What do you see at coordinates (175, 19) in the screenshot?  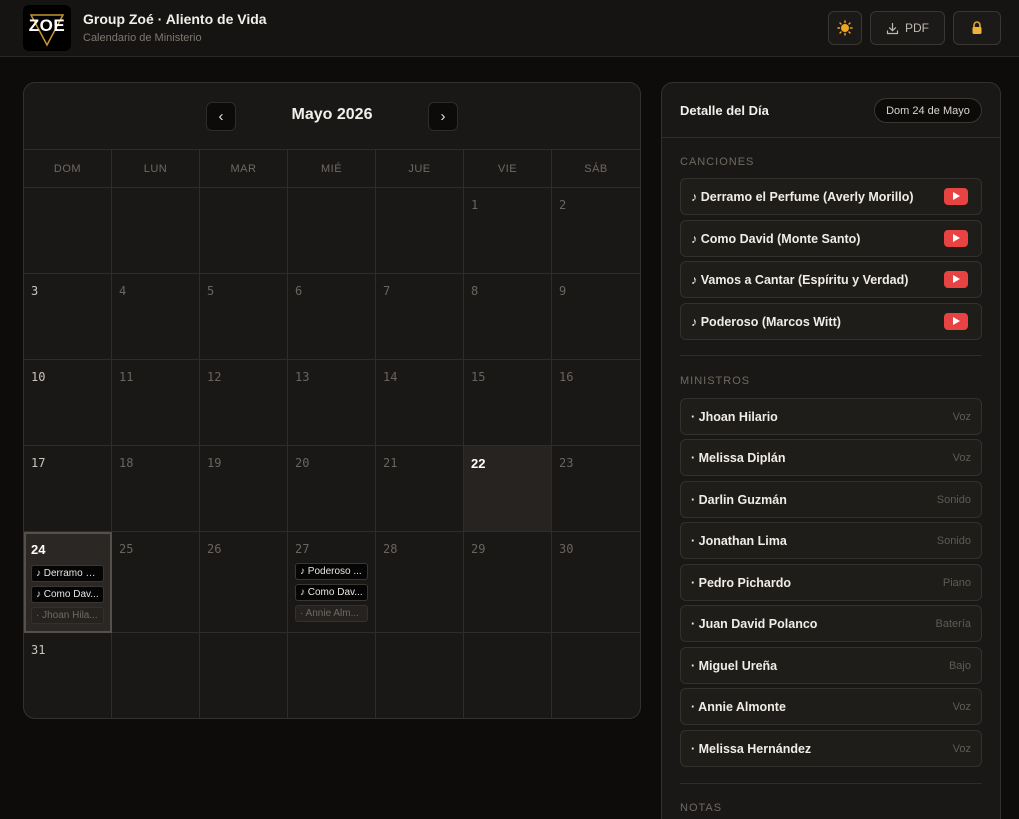 I see `app-title: Group Zoé · Aliento de Vida` at bounding box center [175, 19].